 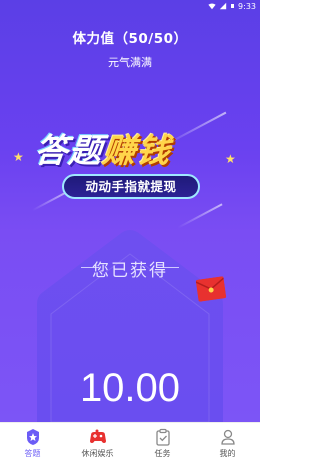 I want to click on quiz-icon, so click(x=32, y=437).